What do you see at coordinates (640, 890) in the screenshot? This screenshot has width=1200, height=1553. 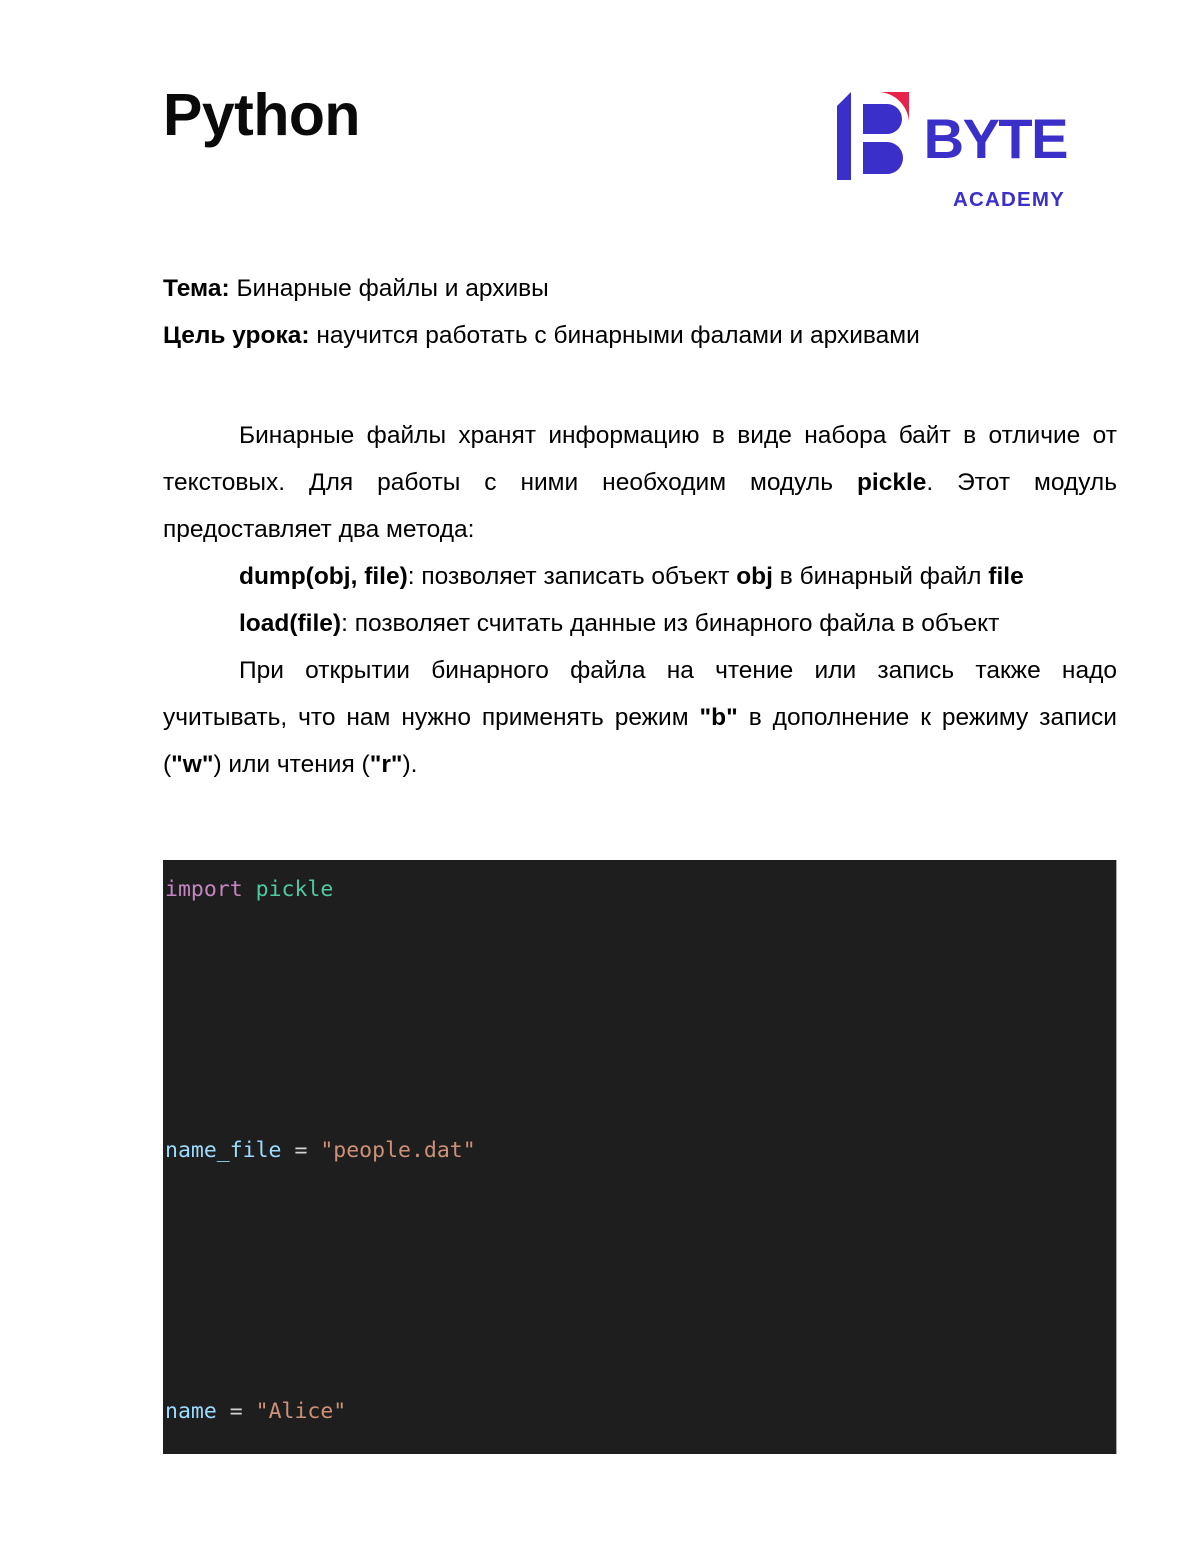 I see `code-line: import pickle` at bounding box center [640, 890].